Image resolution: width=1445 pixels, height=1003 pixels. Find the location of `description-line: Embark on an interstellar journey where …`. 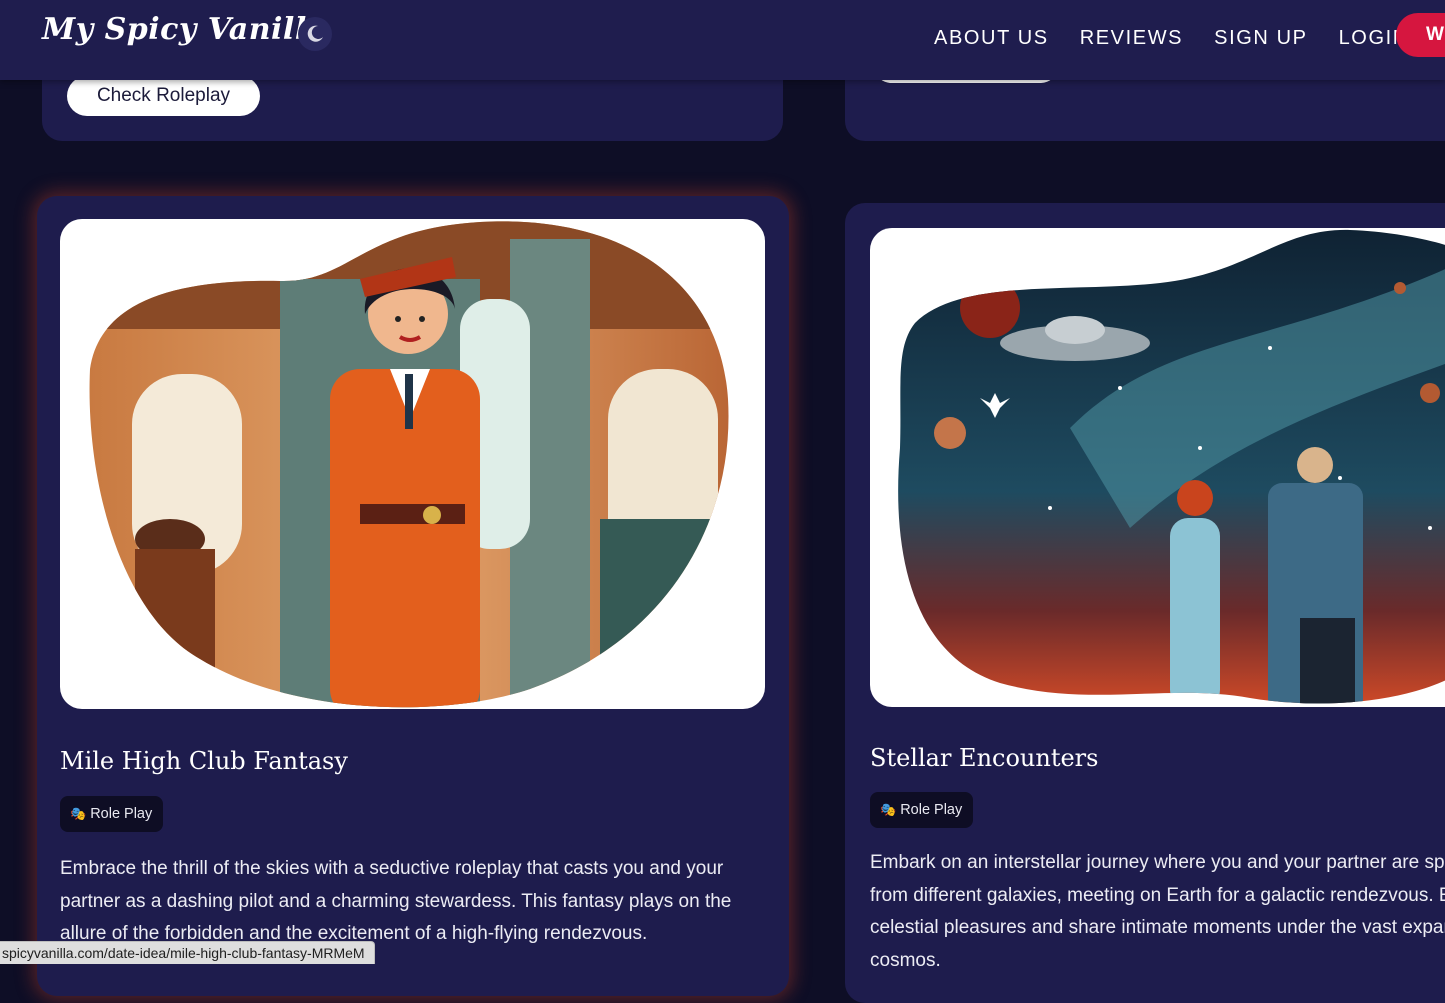

description-line: Embark on an interstellar journey where … is located at coordinates (1157, 862).